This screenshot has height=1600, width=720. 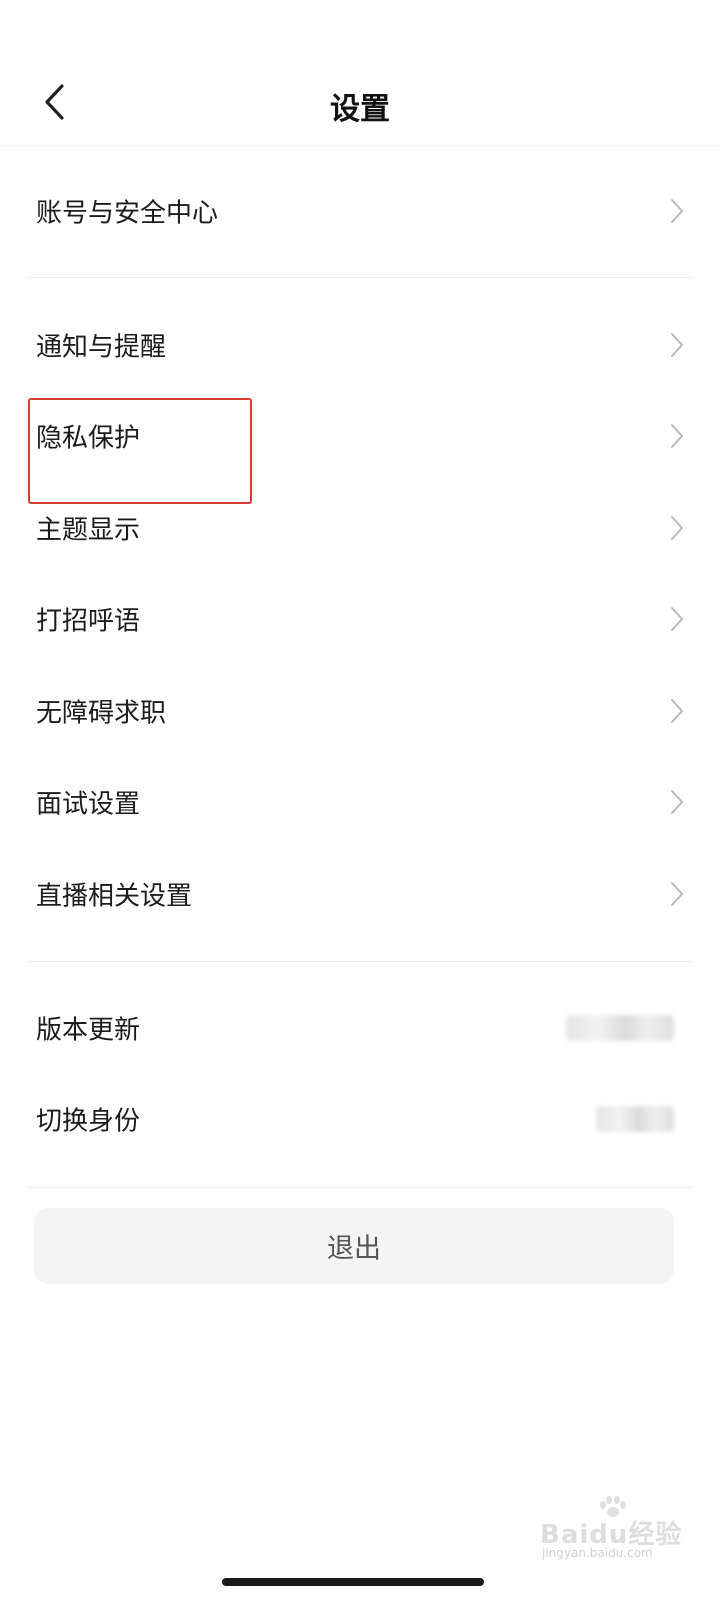 I want to click on baidu-watermark: Baidu经验 jingyan.baidu.com, so click(x=625, y=1528).